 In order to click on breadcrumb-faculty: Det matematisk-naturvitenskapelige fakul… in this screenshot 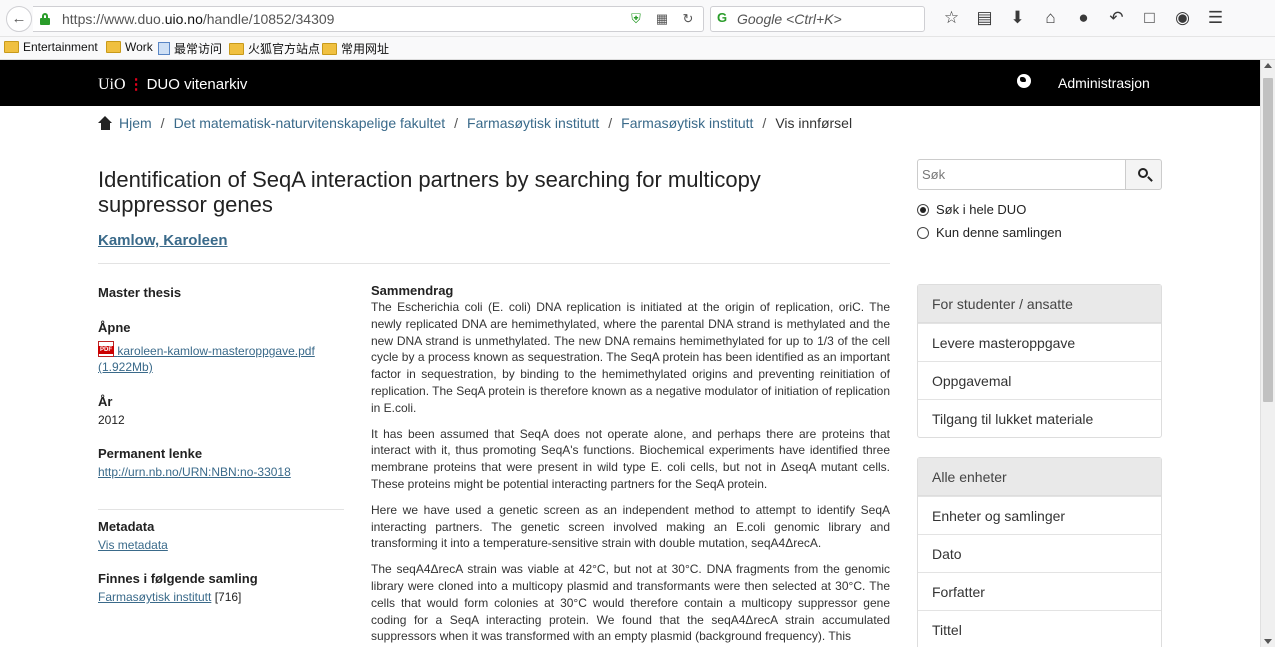, I will do `click(310, 123)`.